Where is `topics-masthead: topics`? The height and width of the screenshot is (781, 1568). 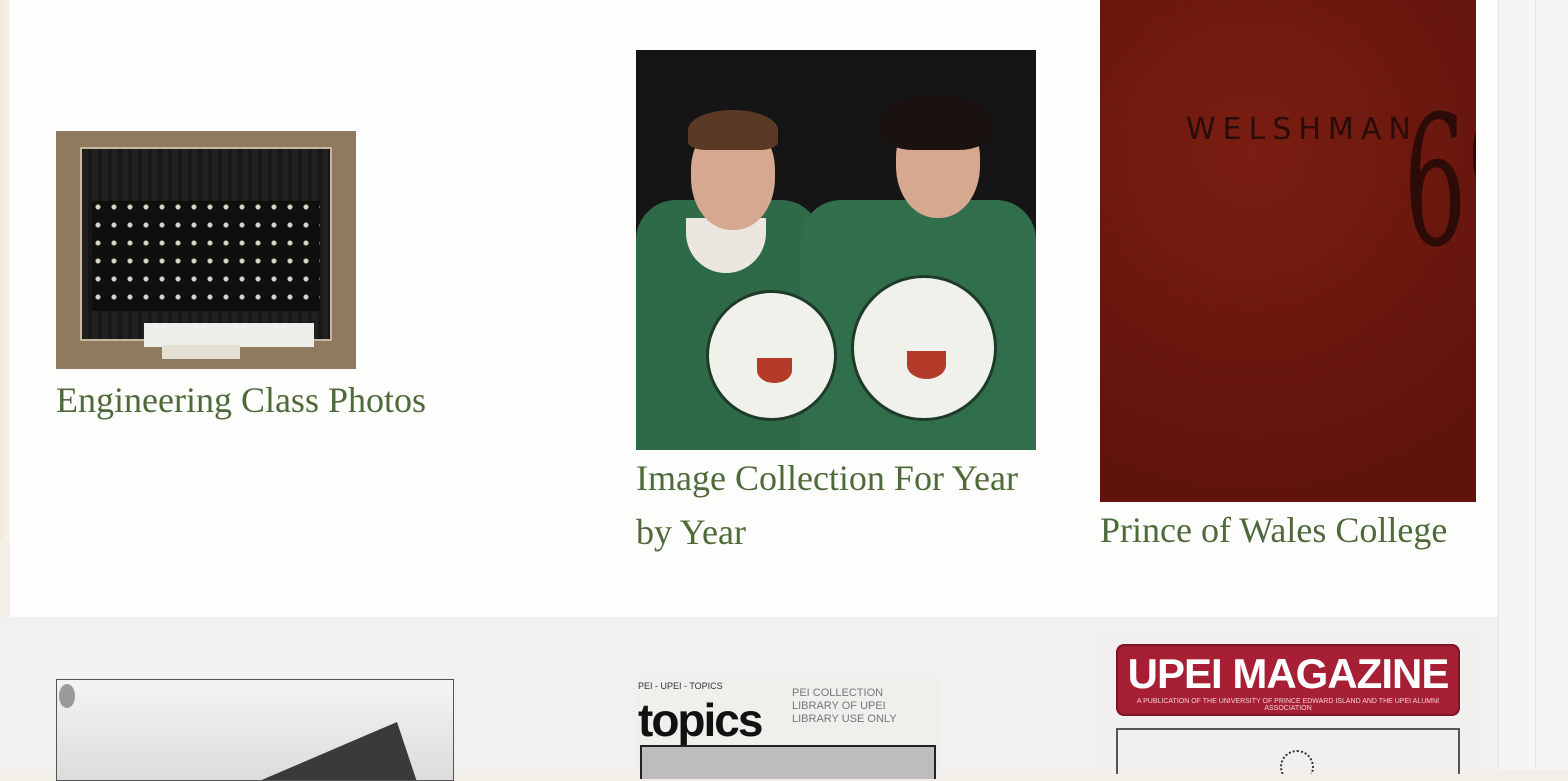
topics-masthead: topics is located at coordinates (700, 720).